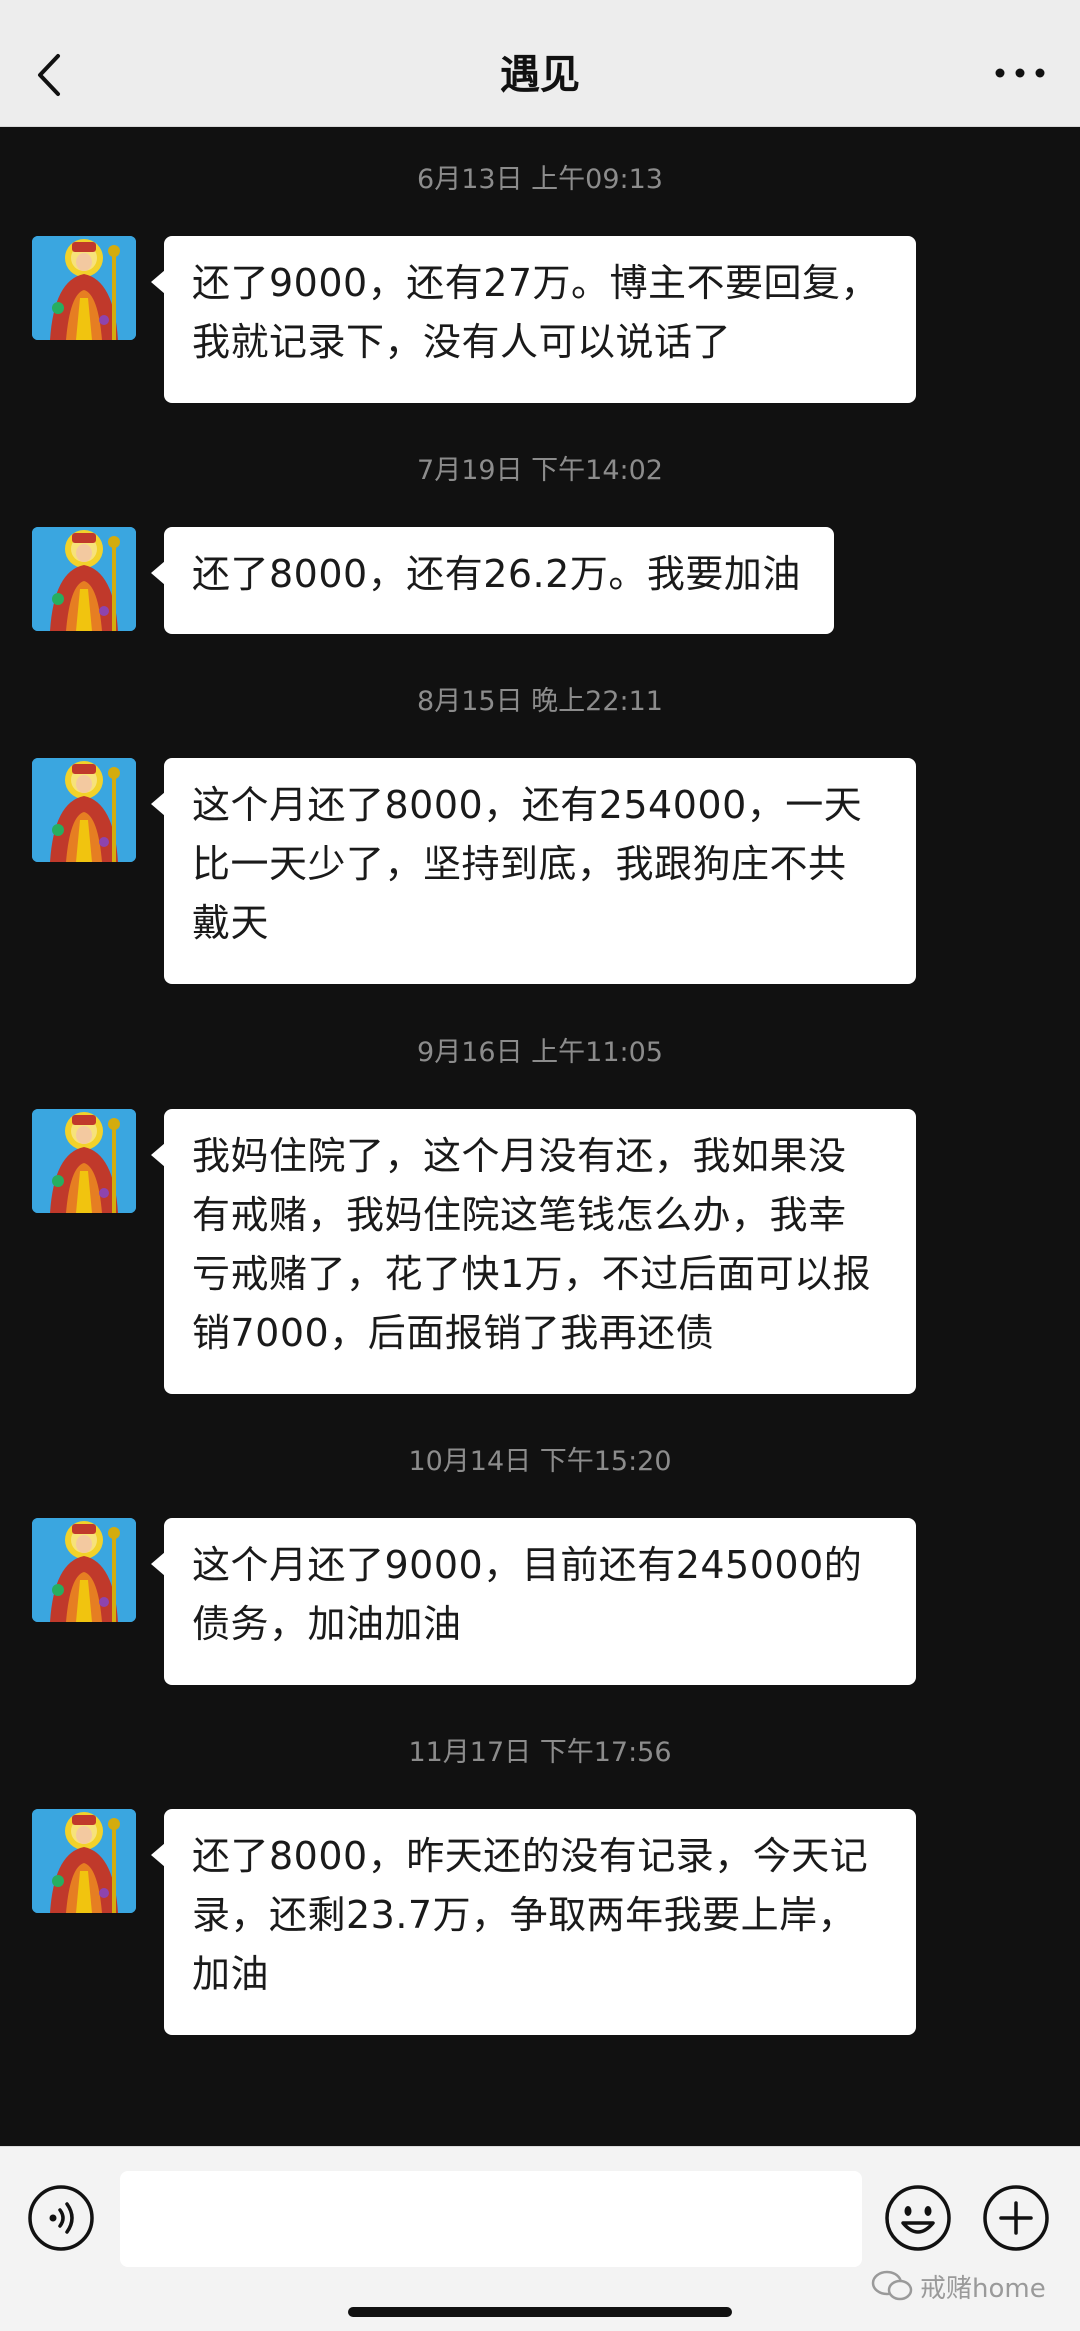 Image resolution: width=1080 pixels, height=2331 pixels. What do you see at coordinates (892, 2285) in the screenshot?
I see `wechat-logo-icon` at bounding box center [892, 2285].